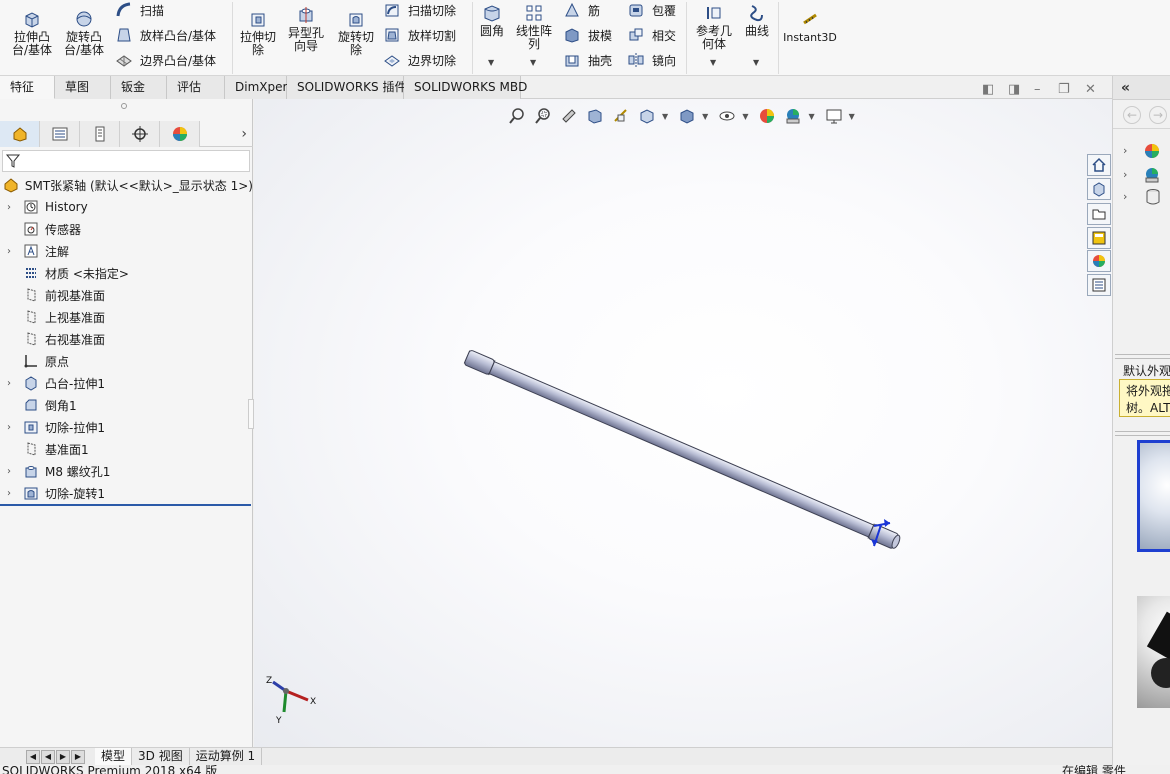 This screenshot has height=774, width=1170. Describe the element at coordinates (1014, 89) in the screenshot. I see `tile-right-icon: ◨` at that location.